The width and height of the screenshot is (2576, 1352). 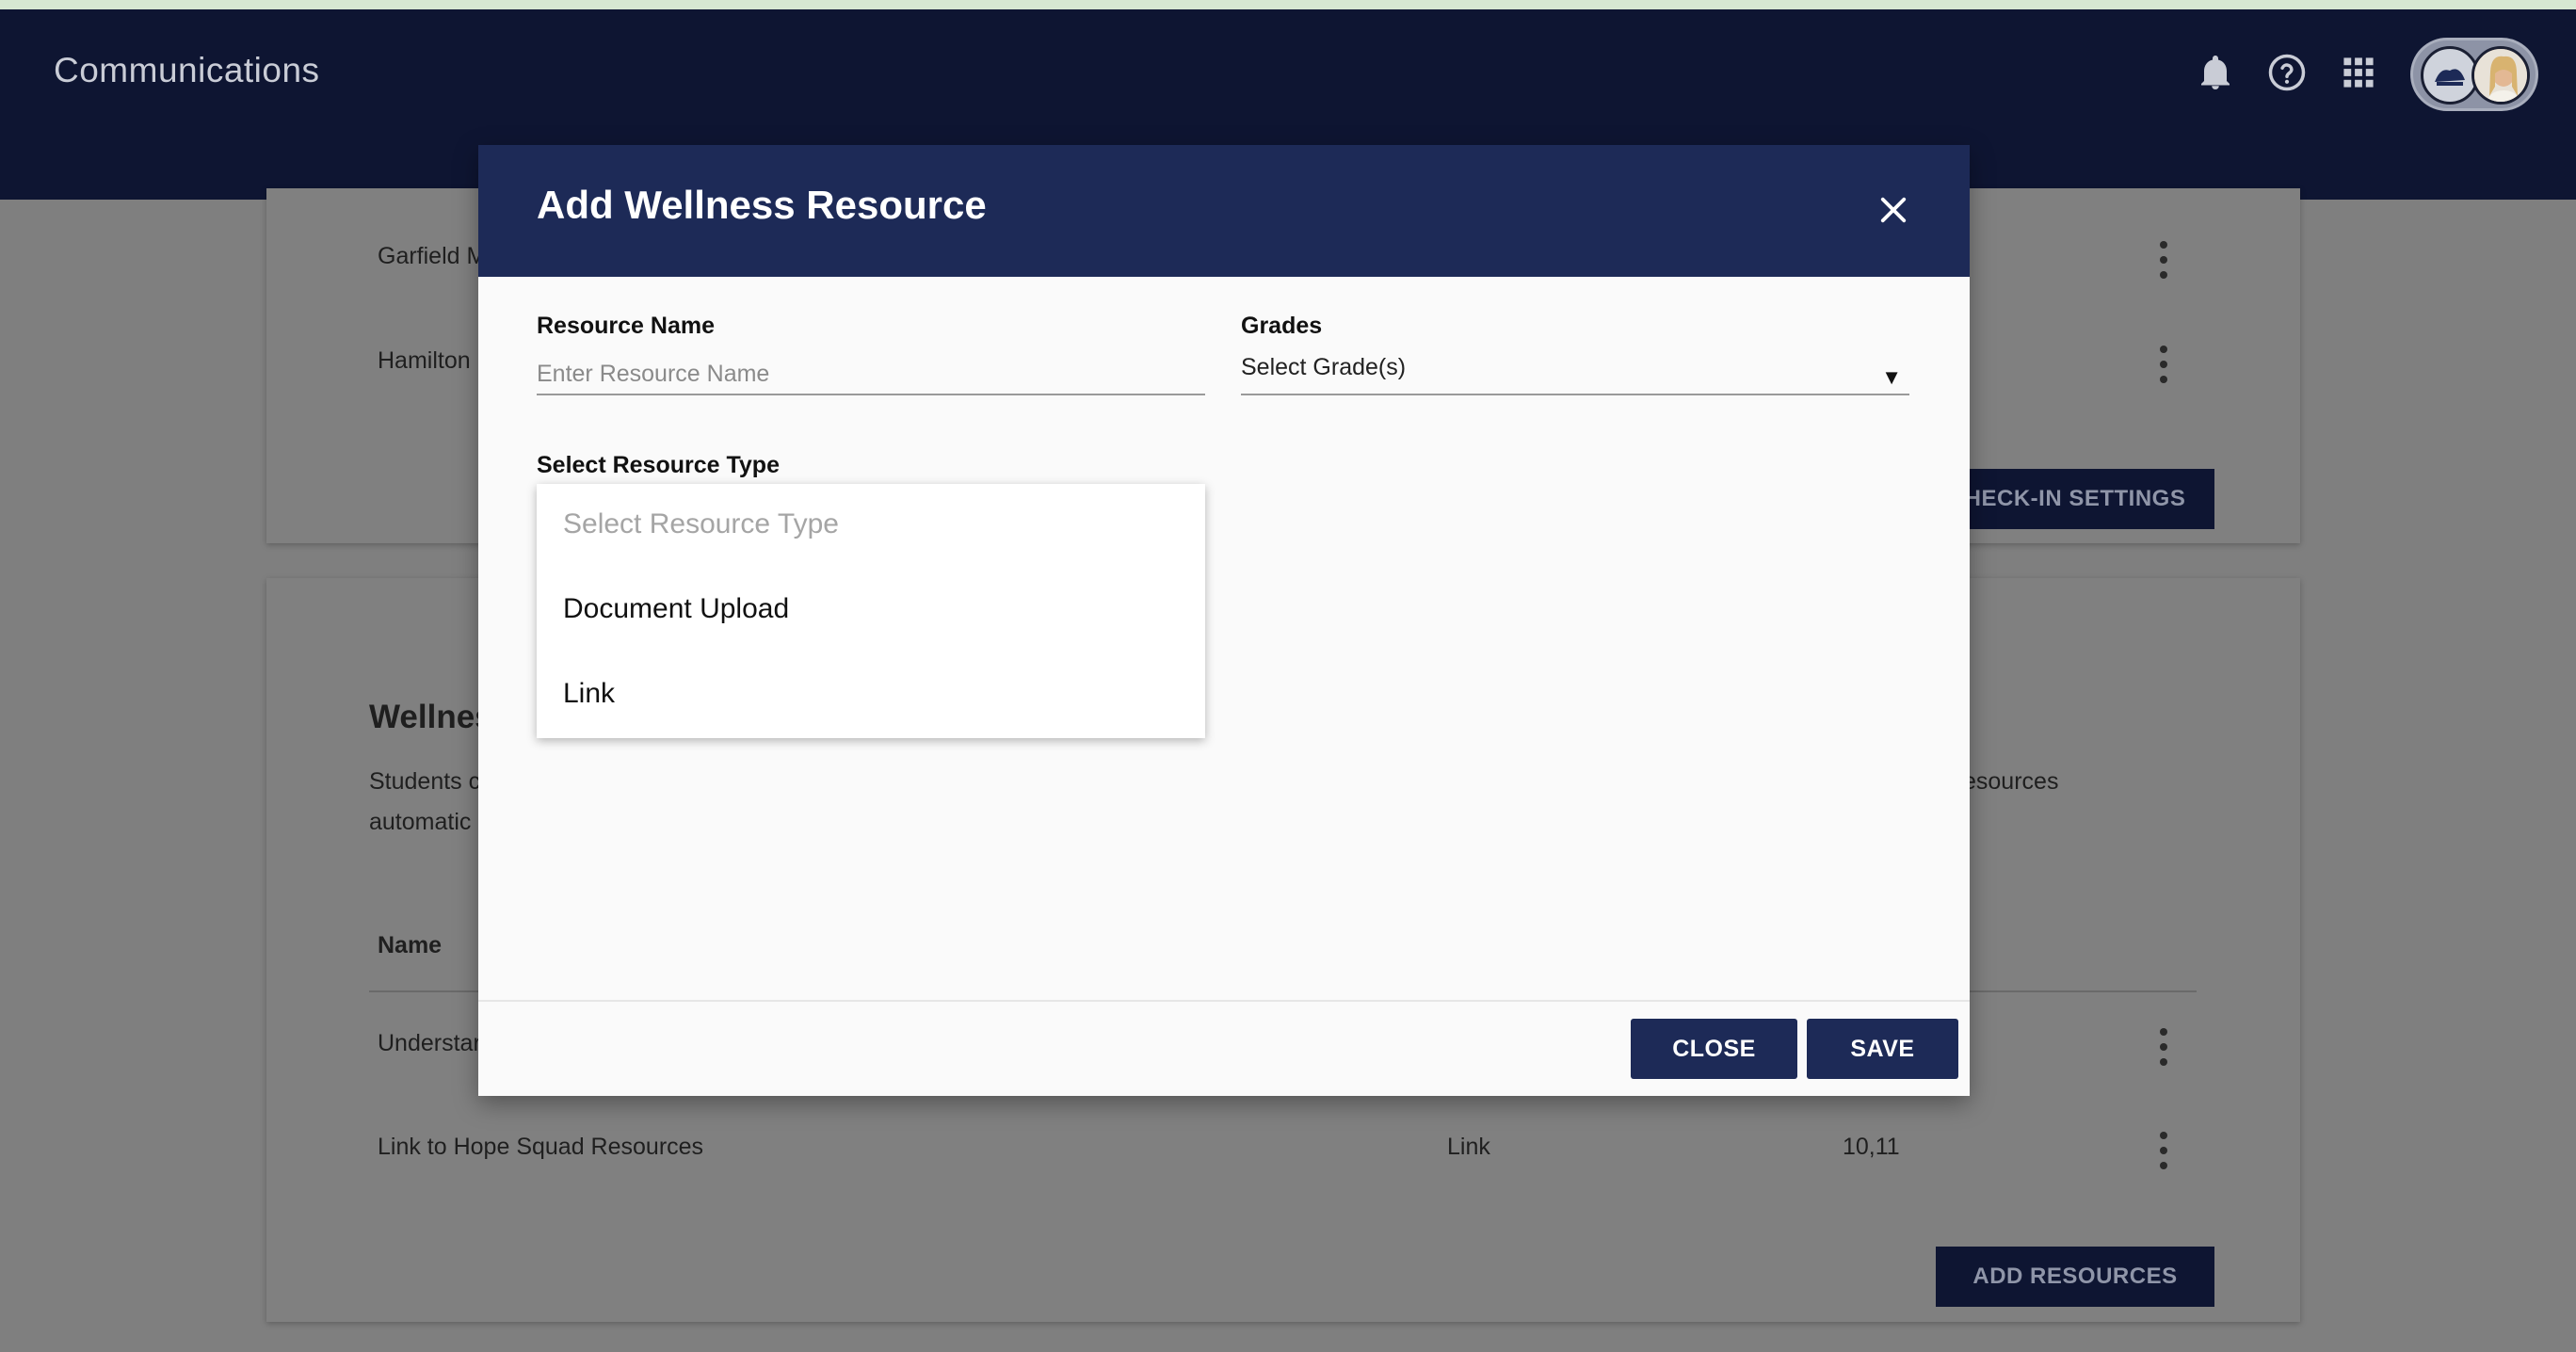 I want to click on table-row-name: Hamilton, so click(x=424, y=360).